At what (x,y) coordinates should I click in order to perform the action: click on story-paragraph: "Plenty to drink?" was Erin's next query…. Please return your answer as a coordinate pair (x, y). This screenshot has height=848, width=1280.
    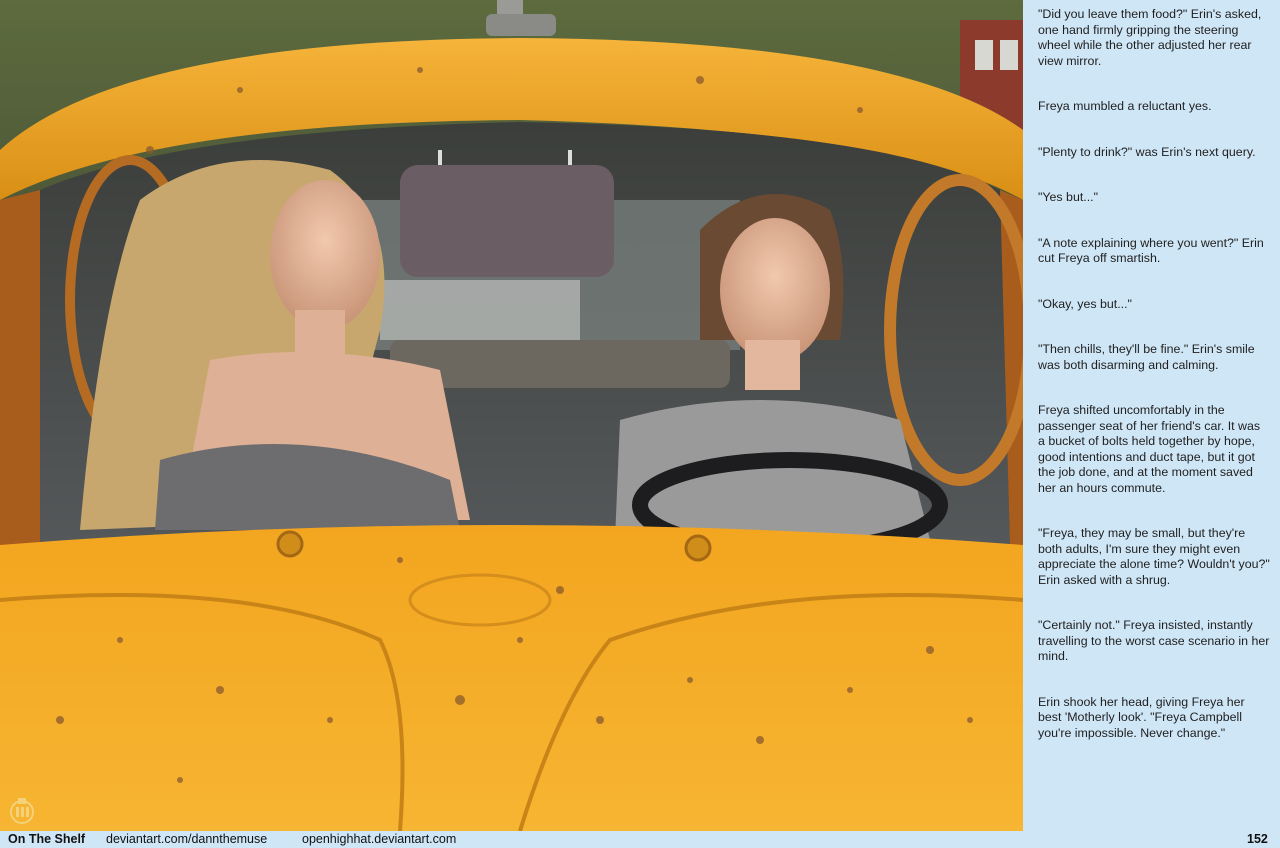
    Looking at the image, I should click on (1147, 151).